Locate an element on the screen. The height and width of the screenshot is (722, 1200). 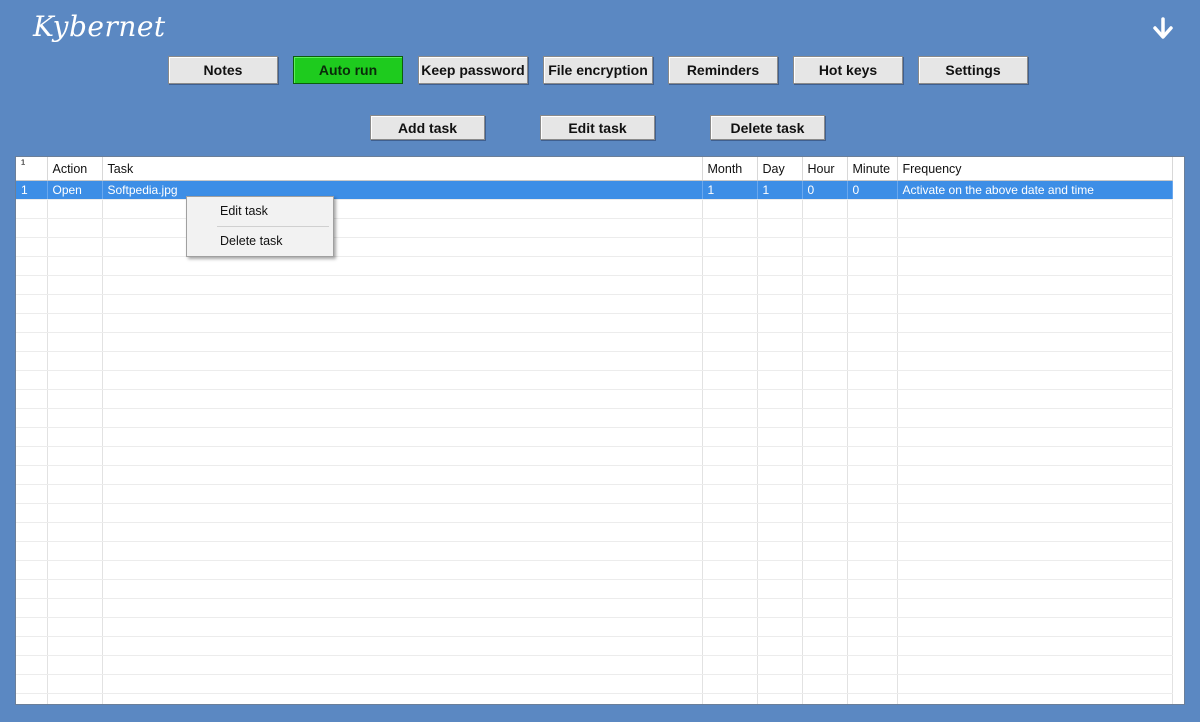
context-menu-delete-task: Delete task is located at coordinates (260, 241).